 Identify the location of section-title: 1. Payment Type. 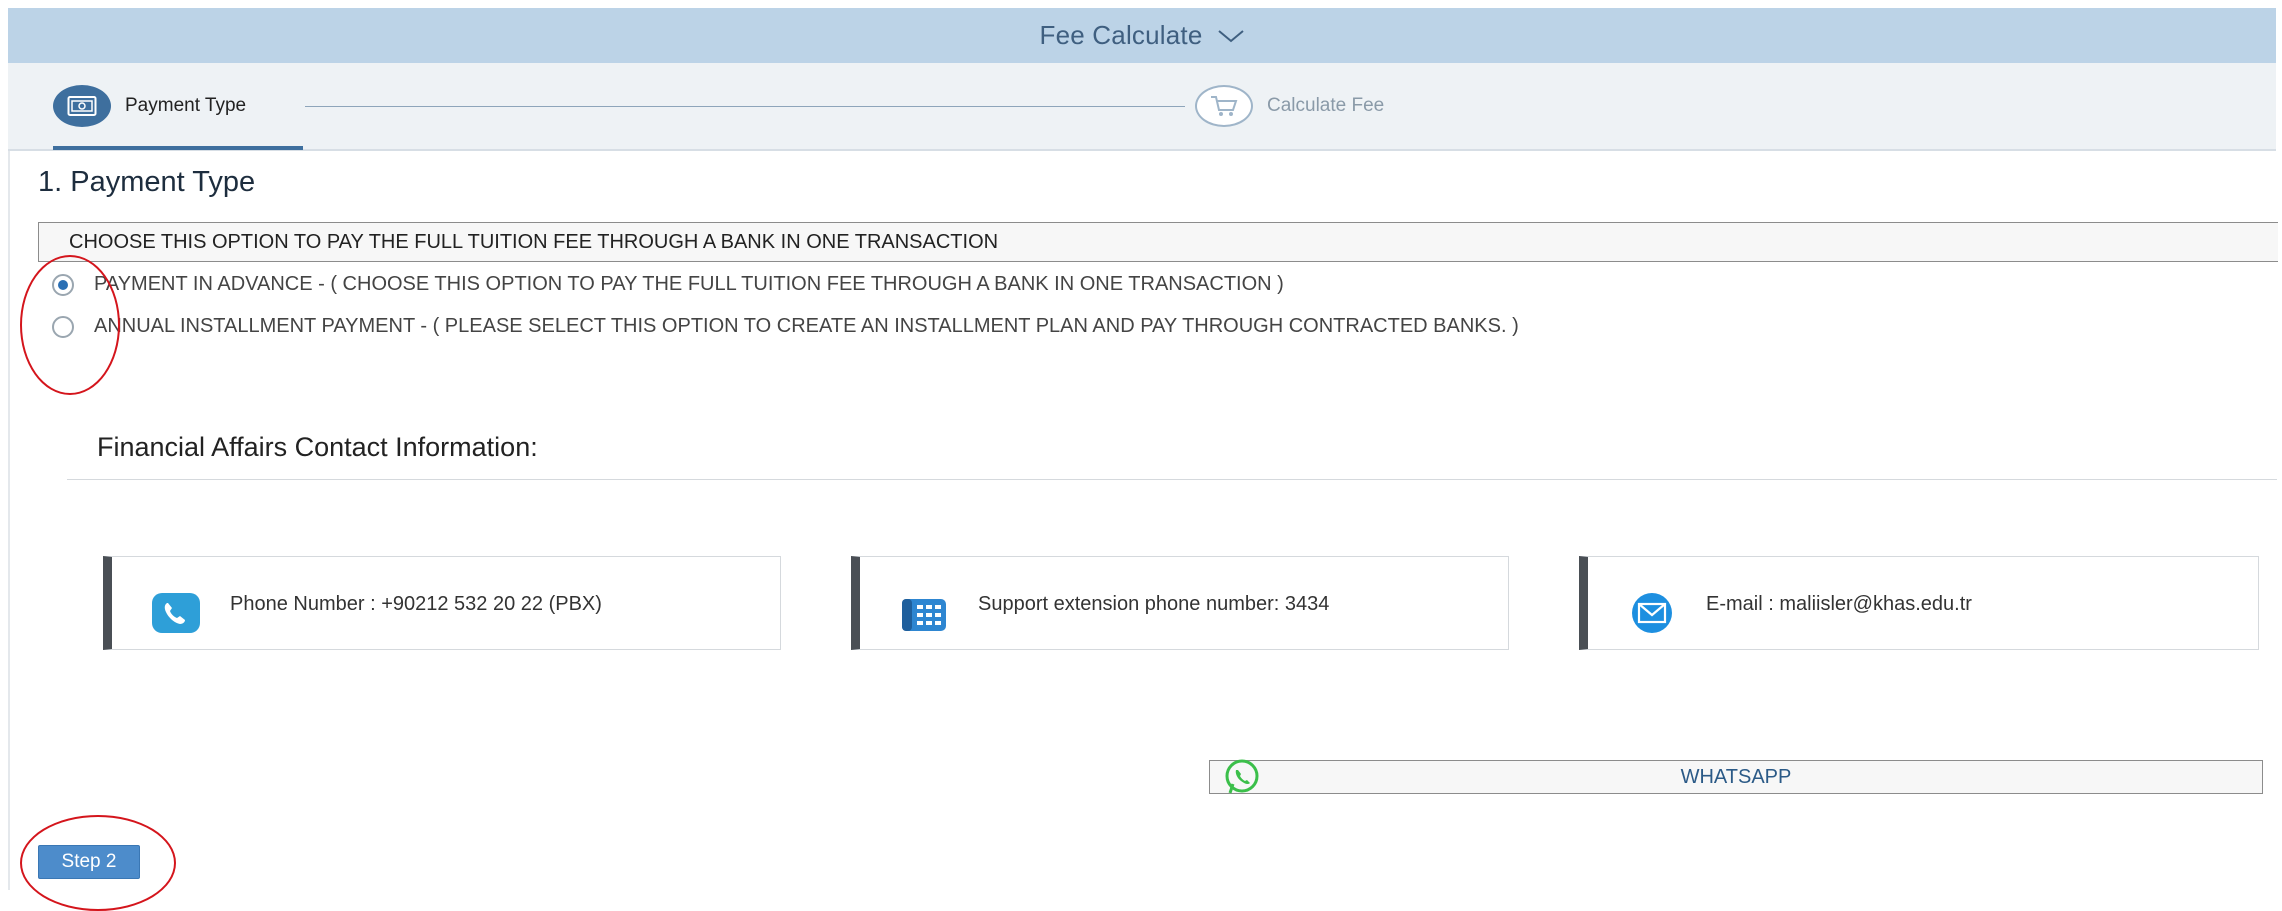
(147, 182).